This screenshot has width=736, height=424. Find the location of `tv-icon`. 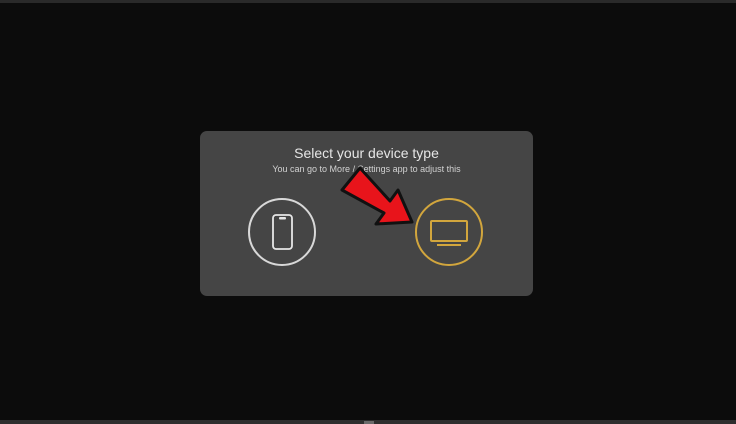

tv-icon is located at coordinates (449, 233).